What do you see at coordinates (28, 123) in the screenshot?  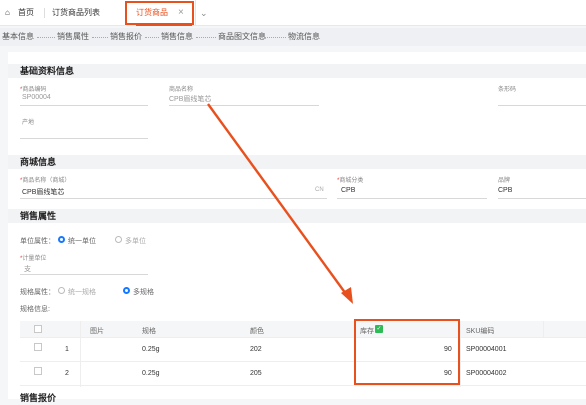 I see `label-origin: 产地` at bounding box center [28, 123].